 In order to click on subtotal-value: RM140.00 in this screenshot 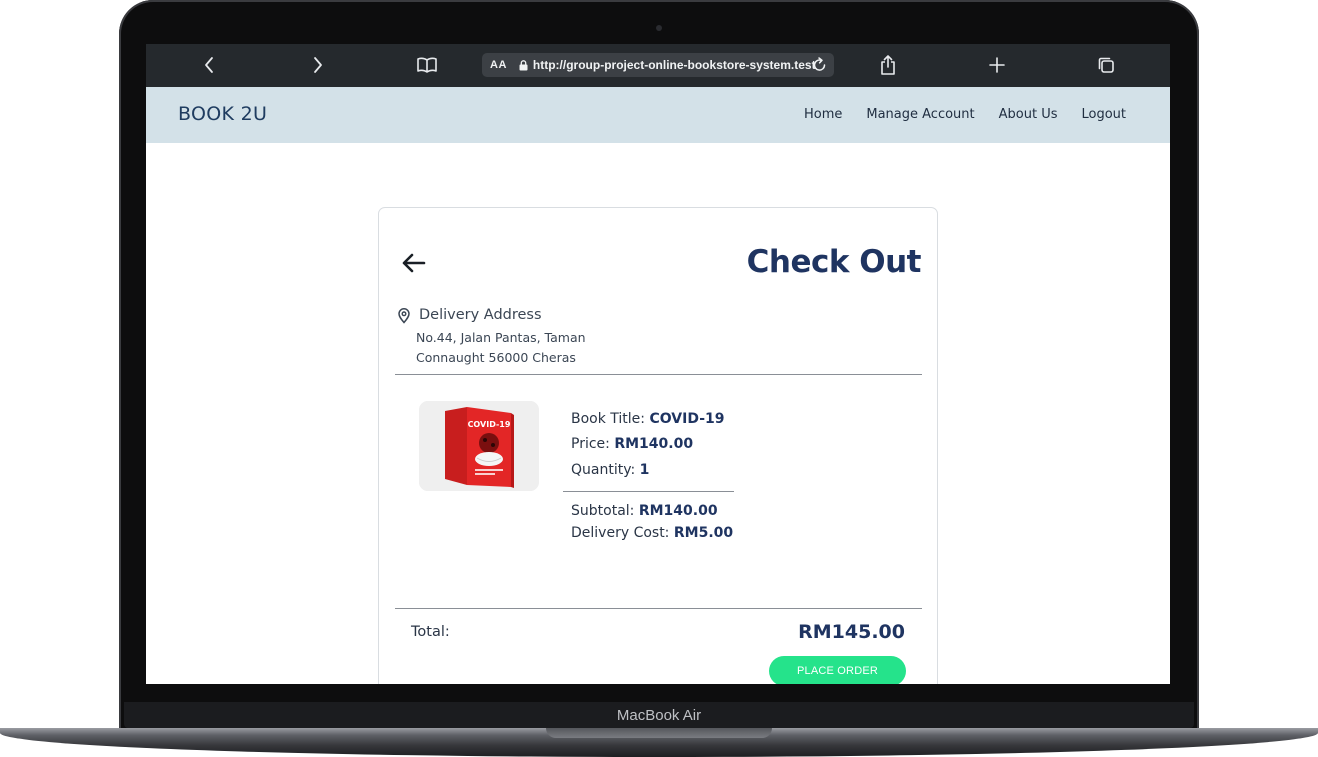, I will do `click(678, 511)`.